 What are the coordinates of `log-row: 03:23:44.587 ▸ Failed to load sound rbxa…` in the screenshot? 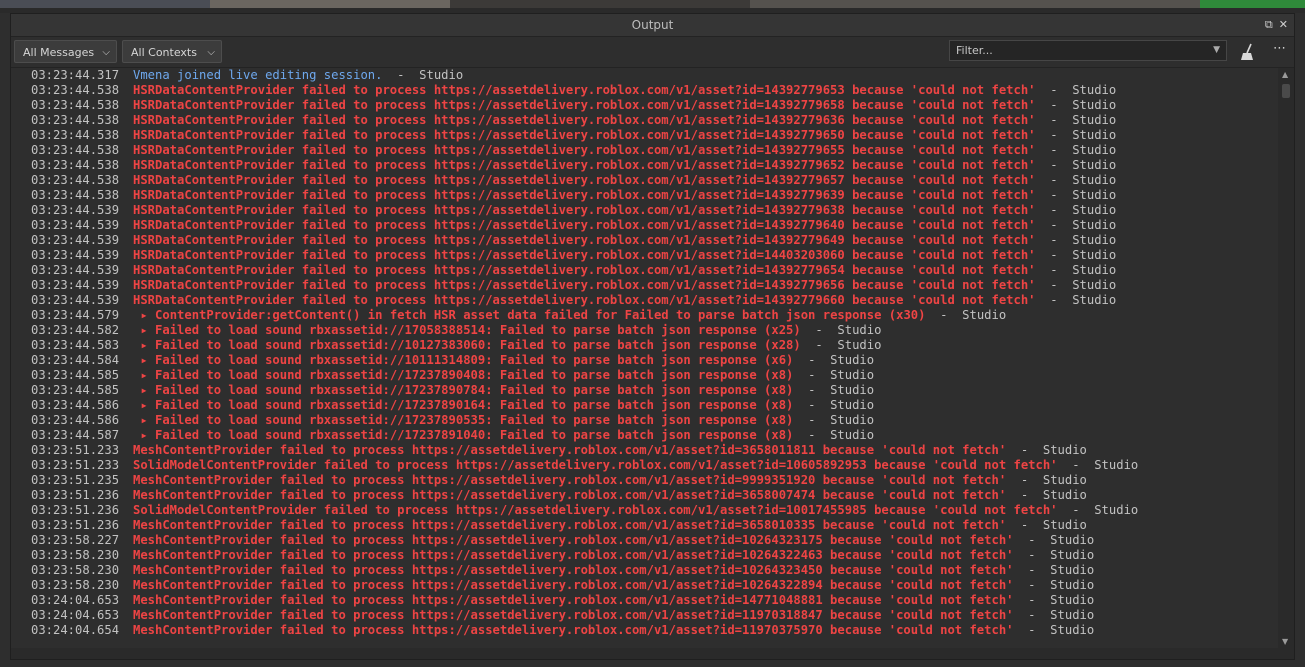 It's located at (644, 435).